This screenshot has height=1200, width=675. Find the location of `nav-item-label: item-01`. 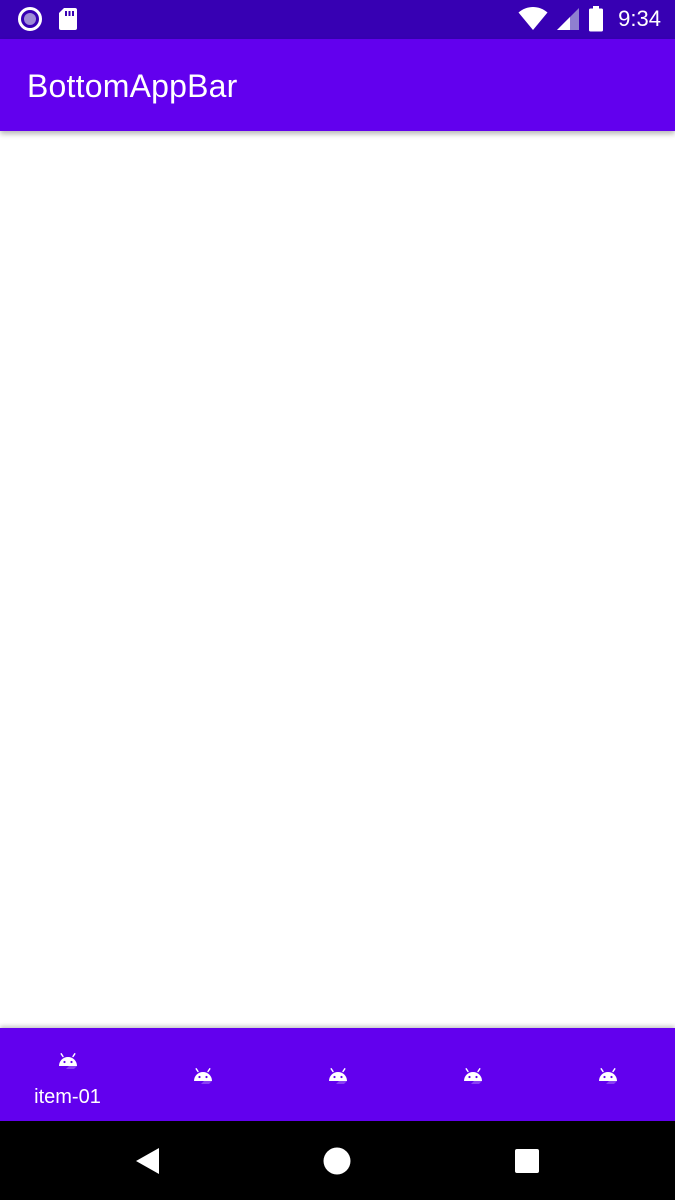

nav-item-label: item-01 is located at coordinates (67, 1097).